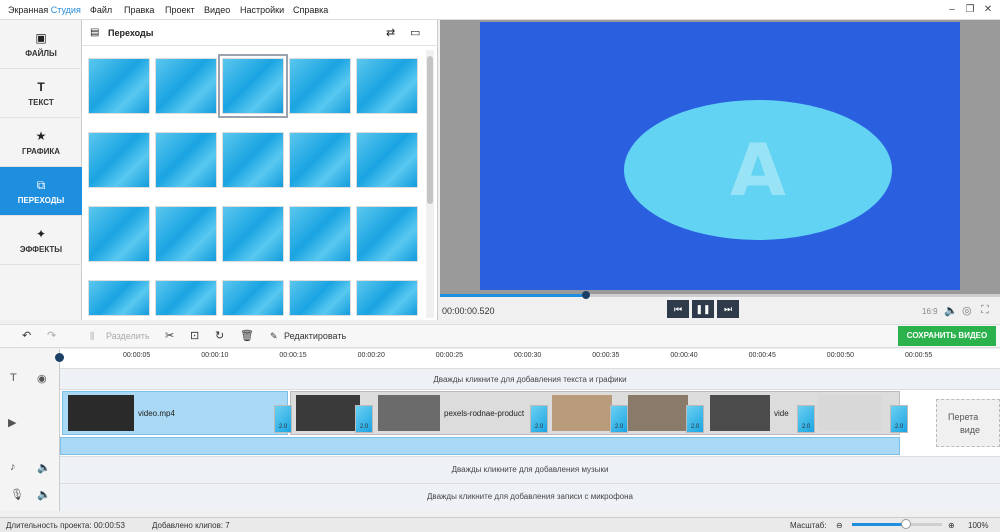 This screenshot has height=532, width=1000. Describe the element at coordinates (293, 355) in the screenshot. I see `ruler-tick-label: 00:00:15` at that location.